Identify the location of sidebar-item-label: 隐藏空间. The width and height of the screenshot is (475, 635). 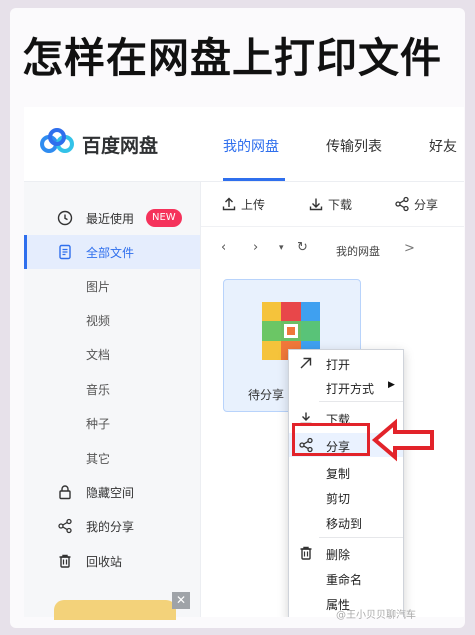
(110, 493).